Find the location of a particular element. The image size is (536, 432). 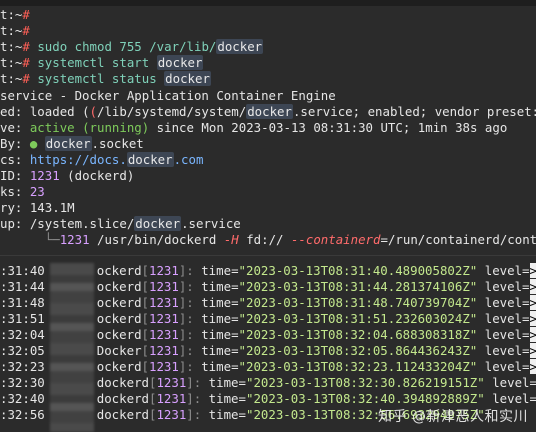

terminal-top-edge is located at coordinates (268, 3).